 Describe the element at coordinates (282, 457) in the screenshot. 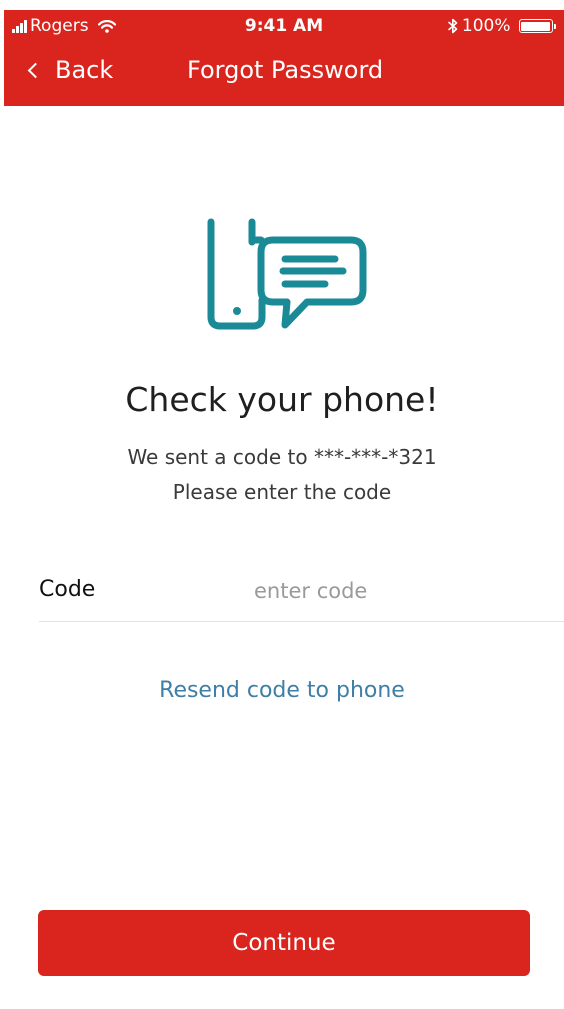

I see `sent-code-text: We sent a code to ***-***-*321` at that location.